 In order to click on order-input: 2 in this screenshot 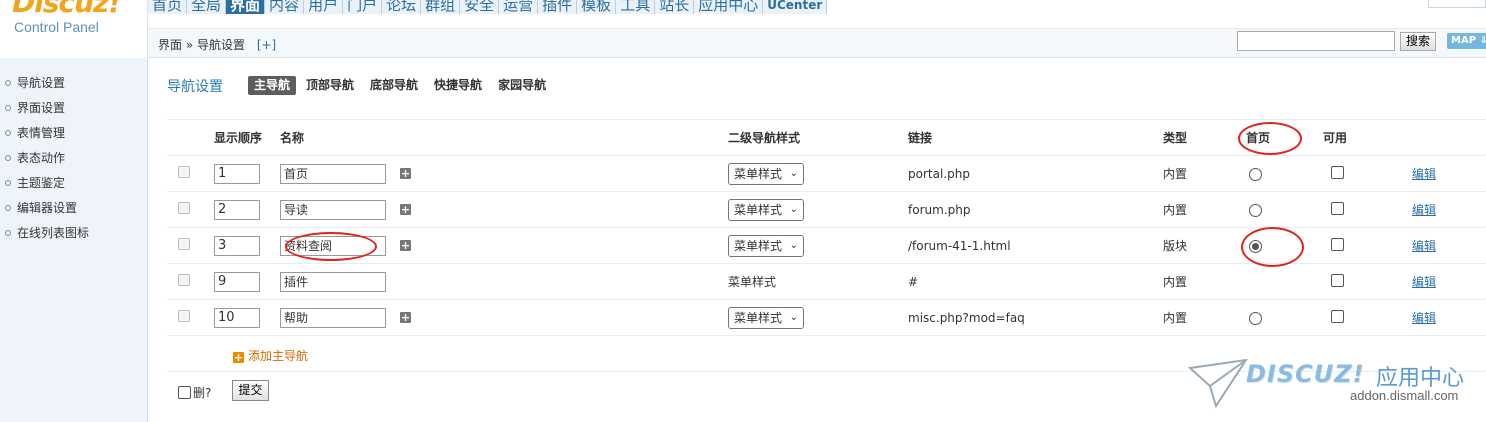, I will do `click(237, 209)`.